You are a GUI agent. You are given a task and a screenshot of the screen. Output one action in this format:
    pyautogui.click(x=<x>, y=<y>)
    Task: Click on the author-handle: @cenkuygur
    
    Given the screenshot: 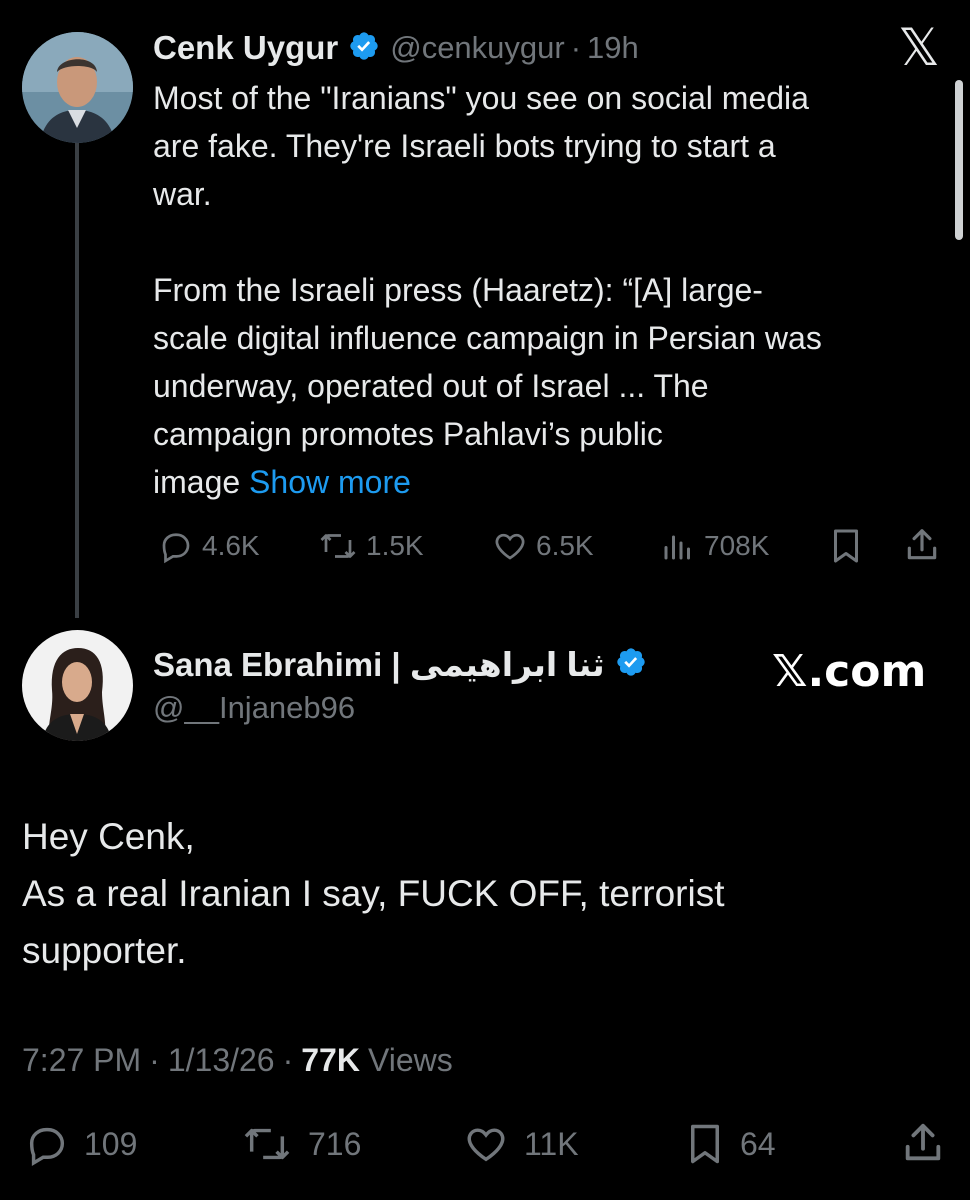 What is the action you would take?
    pyautogui.click(x=477, y=48)
    